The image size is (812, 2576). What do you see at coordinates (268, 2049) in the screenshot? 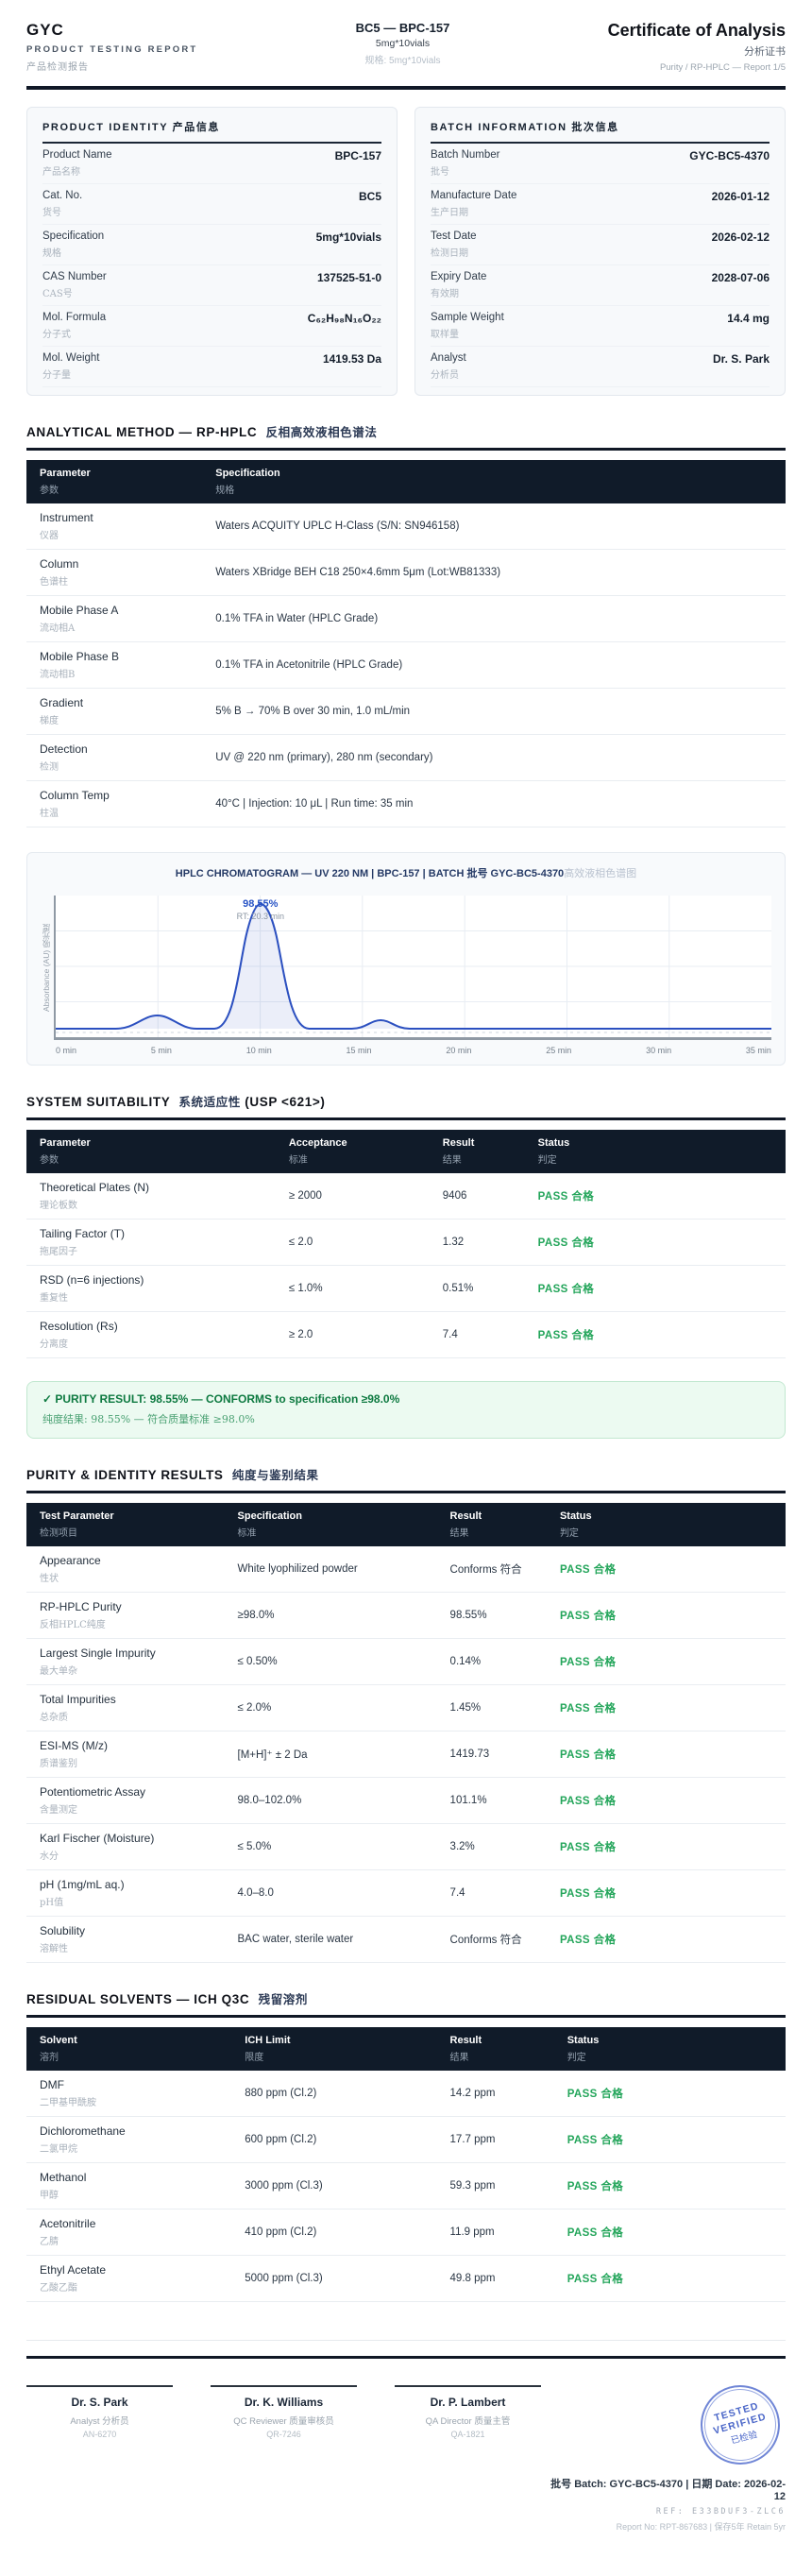
I see `solv-col-limit: ICH Limit 限度` at bounding box center [268, 2049].